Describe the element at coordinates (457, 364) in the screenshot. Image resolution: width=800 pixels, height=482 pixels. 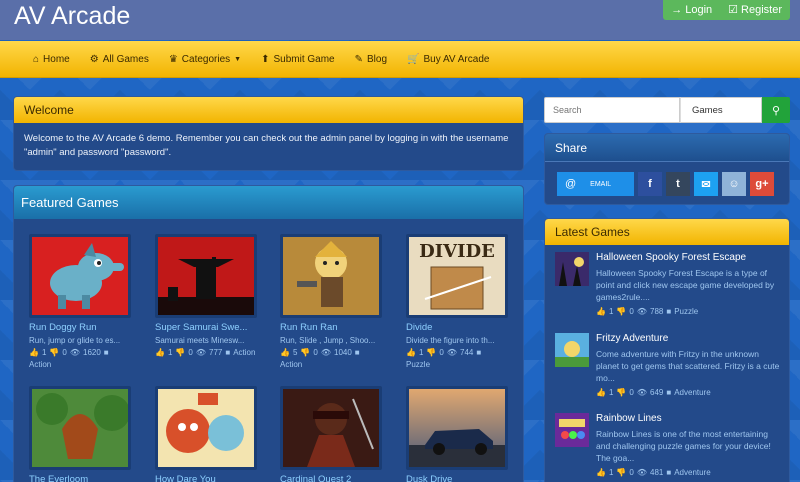
I see `game-category: Puzzle` at that location.